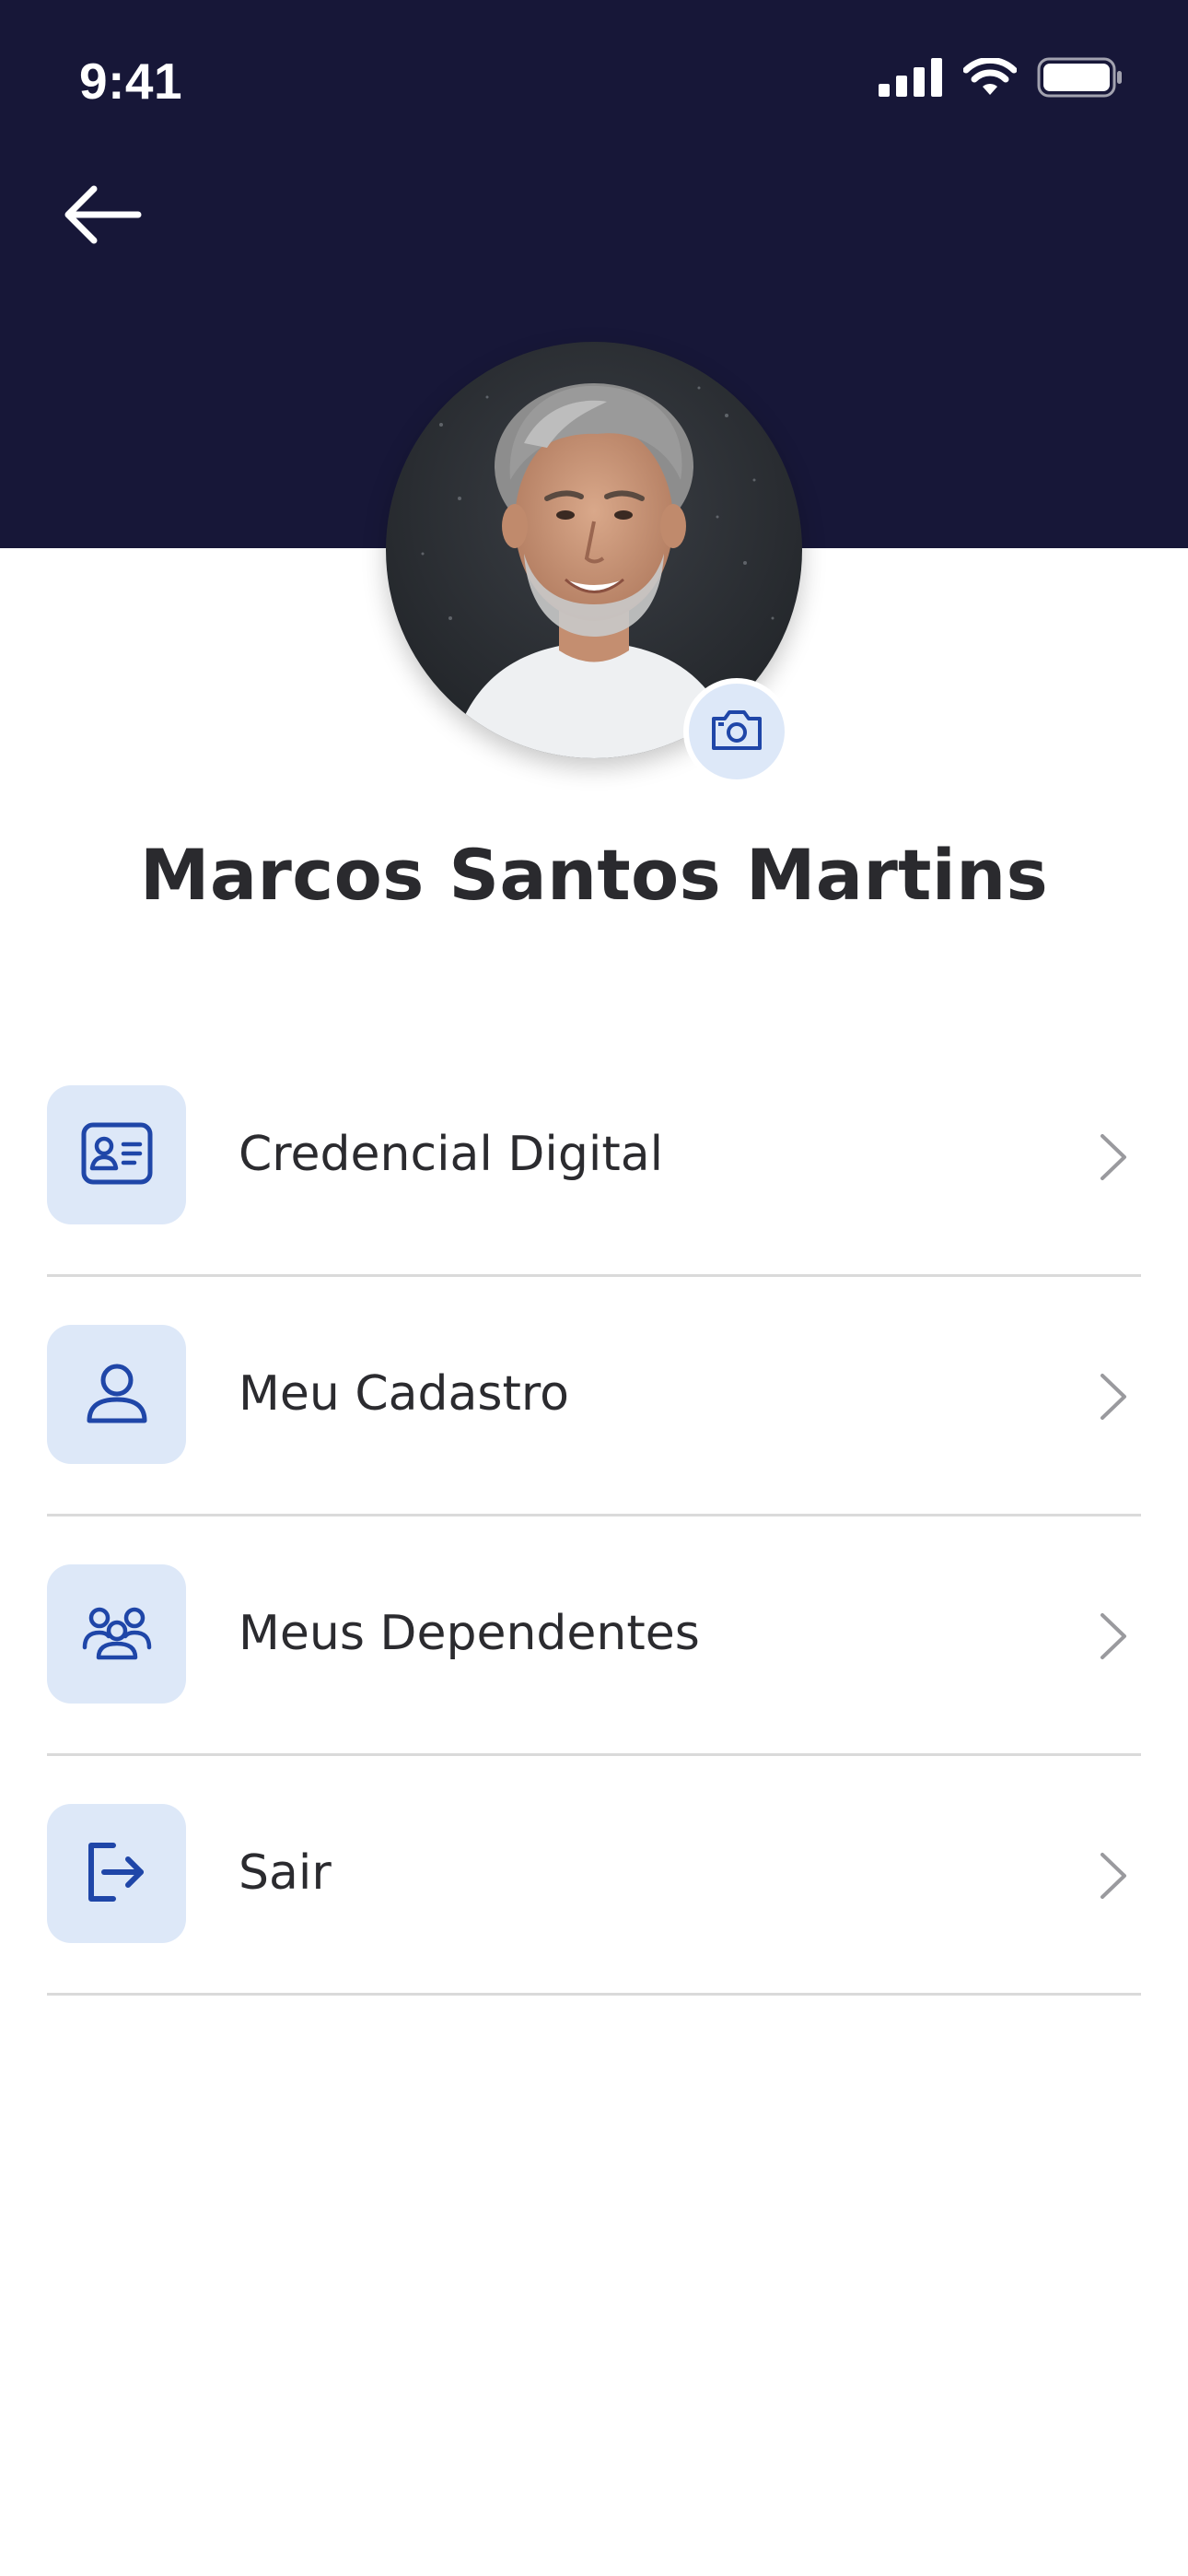  I want to click on menu-item-meu-cadastro: Meu Cadastro, so click(594, 1396).